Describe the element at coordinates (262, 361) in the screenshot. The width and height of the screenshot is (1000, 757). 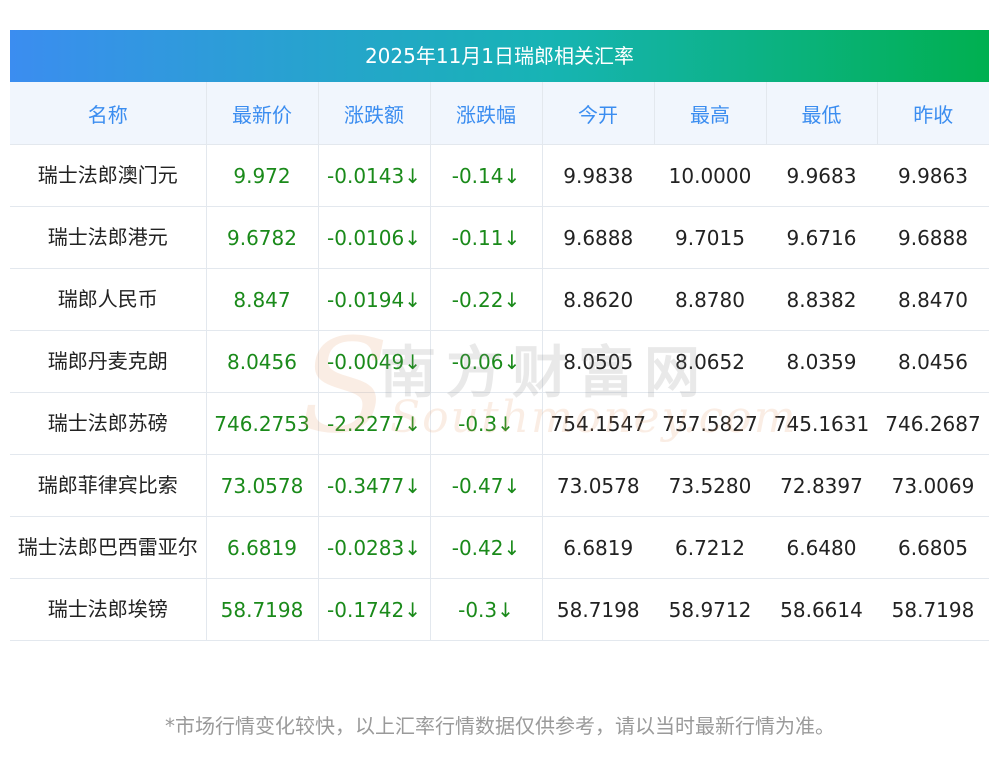
I see `cell-latest: 8.0456` at that location.